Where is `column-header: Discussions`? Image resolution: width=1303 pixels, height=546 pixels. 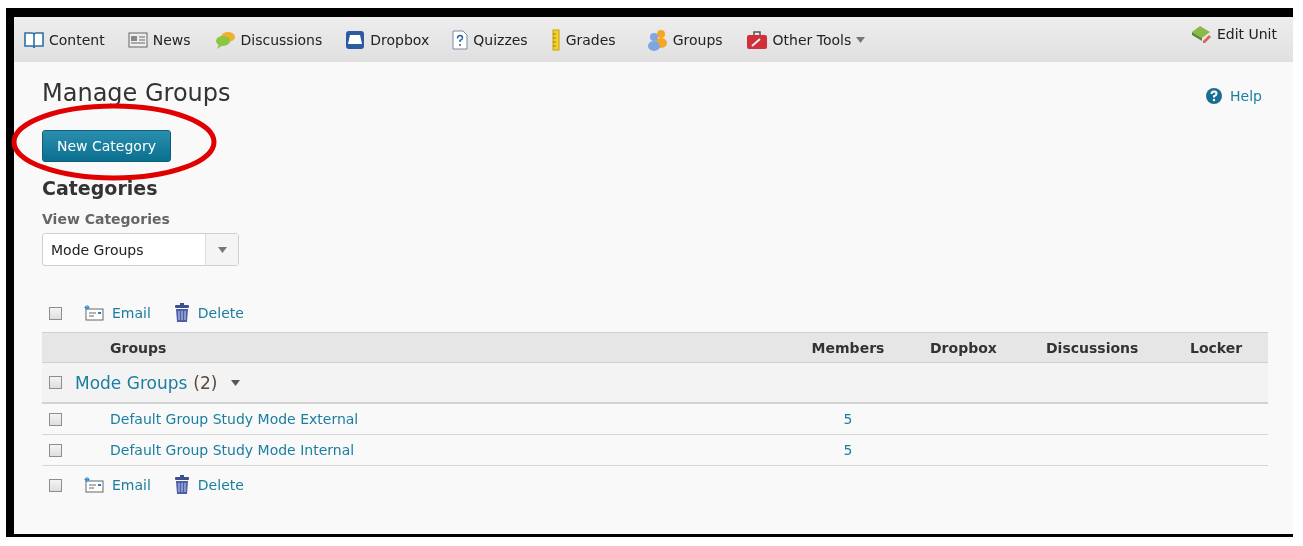
column-header: Discussions is located at coordinates (1092, 347).